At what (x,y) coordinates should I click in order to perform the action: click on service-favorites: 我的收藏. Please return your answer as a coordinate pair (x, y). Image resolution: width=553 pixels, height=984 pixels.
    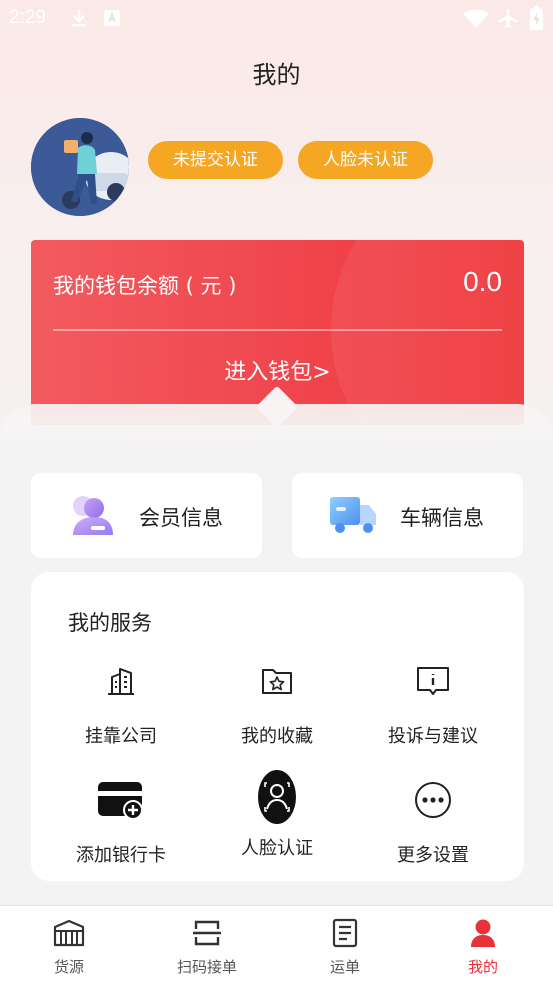
    Looking at the image, I should click on (277, 703).